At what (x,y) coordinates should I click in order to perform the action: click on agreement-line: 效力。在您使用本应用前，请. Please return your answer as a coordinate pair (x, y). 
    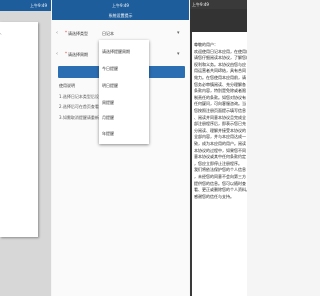
    Looking at the image, I should click on (220, 77).